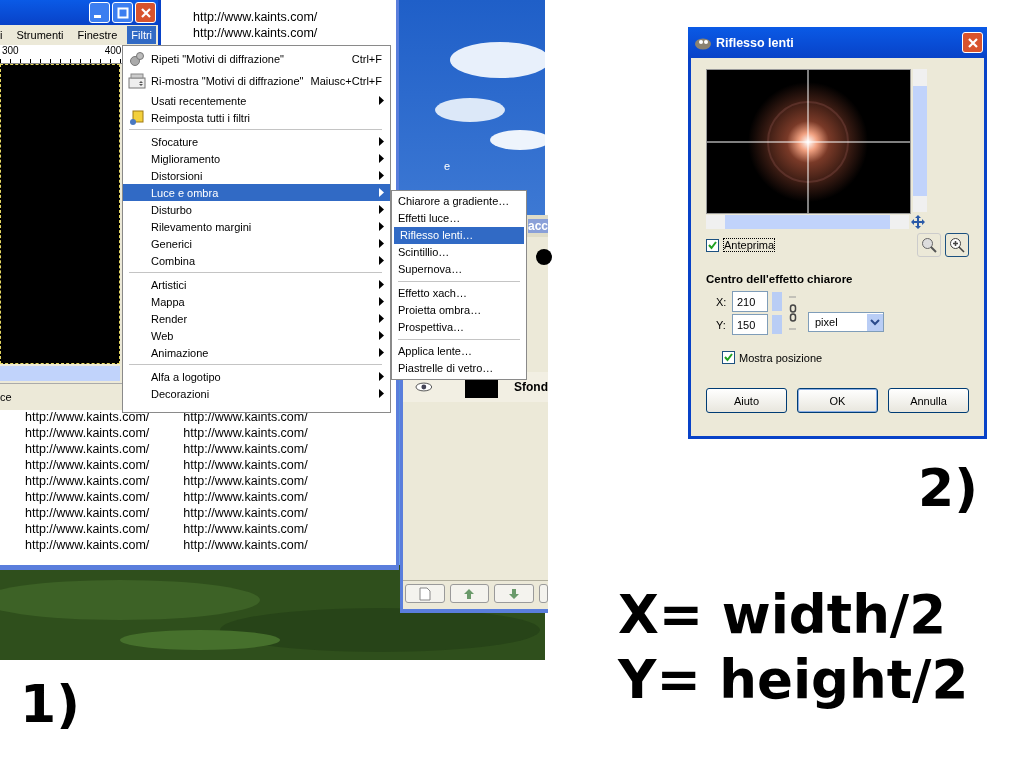 The image size is (1010, 760). Describe the element at coordinates (424, 387) in the screenshot. I see `eye-icon` at that location.